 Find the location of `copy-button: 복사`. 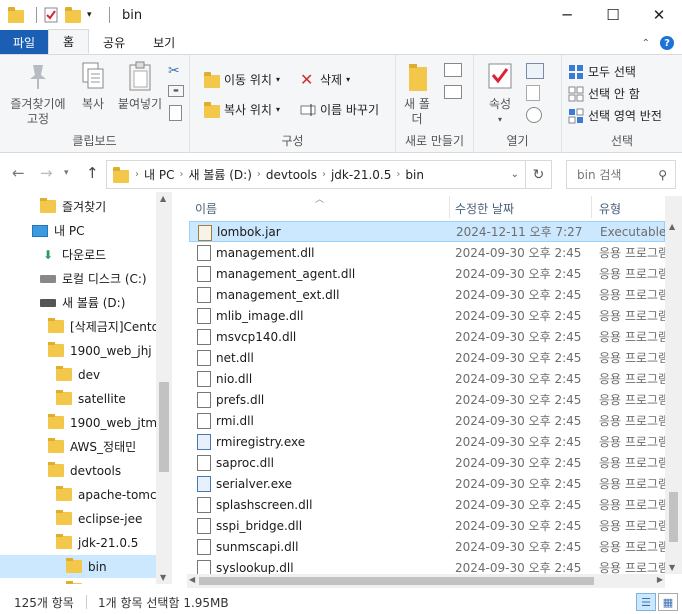

copy-button: 복사 is located at coordinates (93, 86).